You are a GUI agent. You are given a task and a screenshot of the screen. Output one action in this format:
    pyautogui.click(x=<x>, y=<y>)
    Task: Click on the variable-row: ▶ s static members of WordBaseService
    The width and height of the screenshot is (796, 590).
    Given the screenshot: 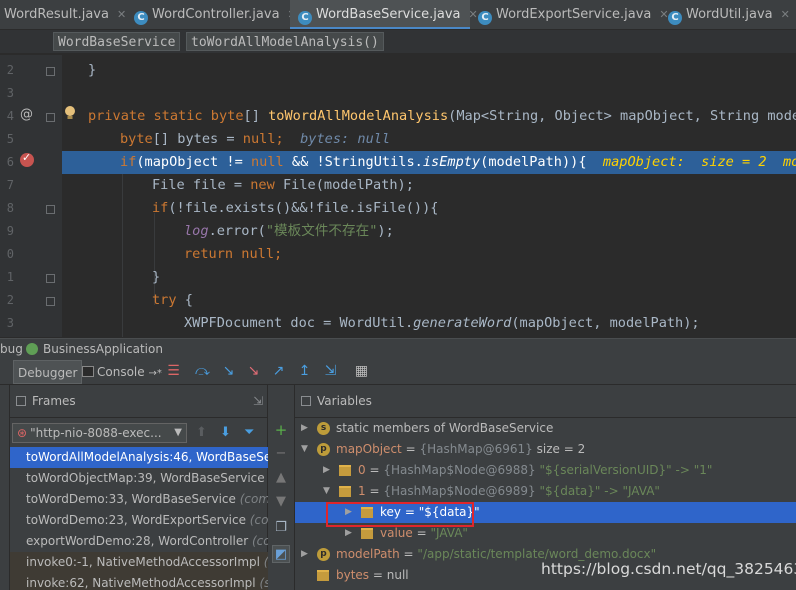 What is the action you would take?
    pyautogui.click(x=545, y=428)
    